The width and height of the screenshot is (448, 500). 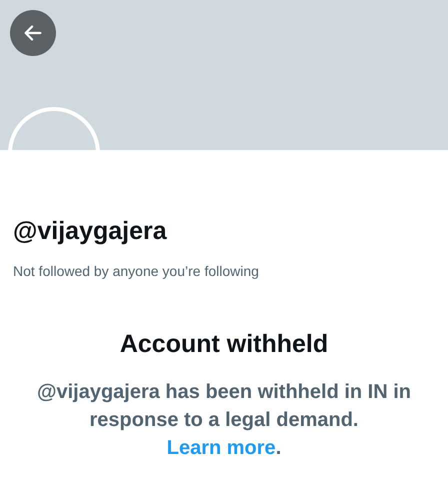 I want to click on followers-note: Not followed by anyone you’re following, so click(x=136, y=272).